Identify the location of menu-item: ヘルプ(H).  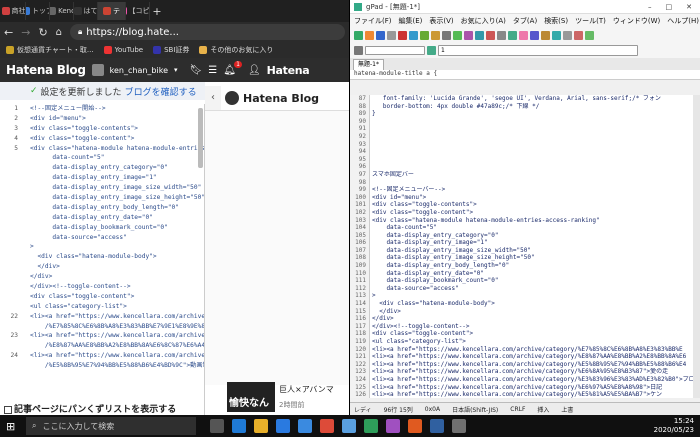
(683, 21).